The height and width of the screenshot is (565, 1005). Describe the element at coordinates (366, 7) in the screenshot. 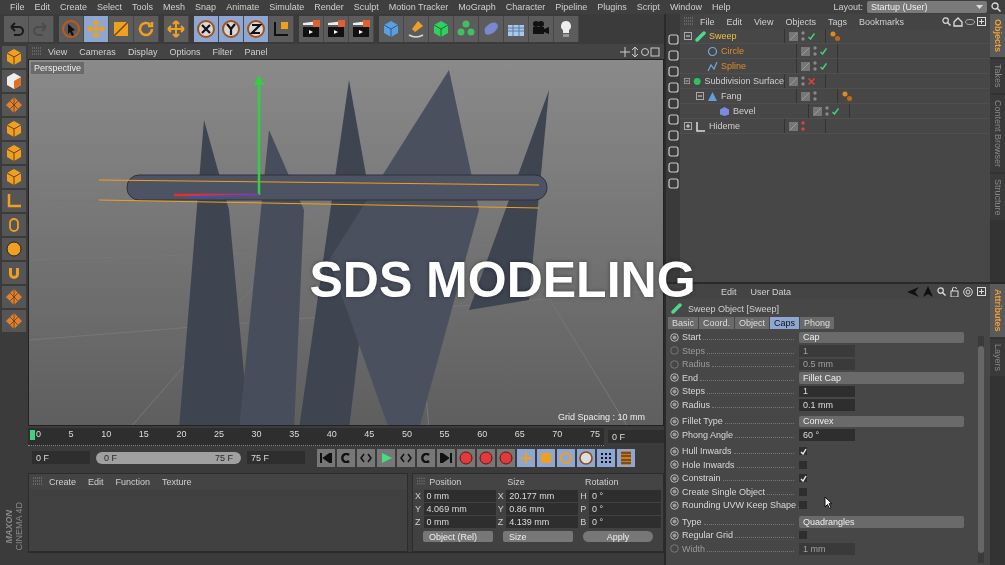

I see `menu-item: Sculpt` at that location.